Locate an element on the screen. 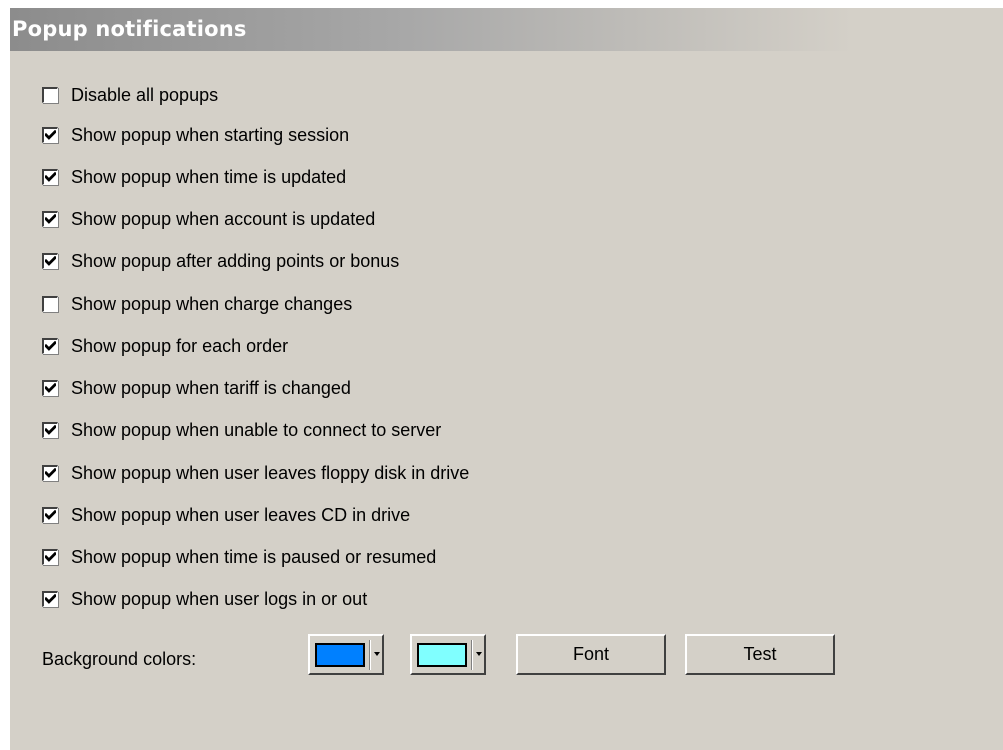 Image resolution: width=1003 pixels, height=750 pixels. option-label: Show popup for each order is located at coordinates (180, 345).